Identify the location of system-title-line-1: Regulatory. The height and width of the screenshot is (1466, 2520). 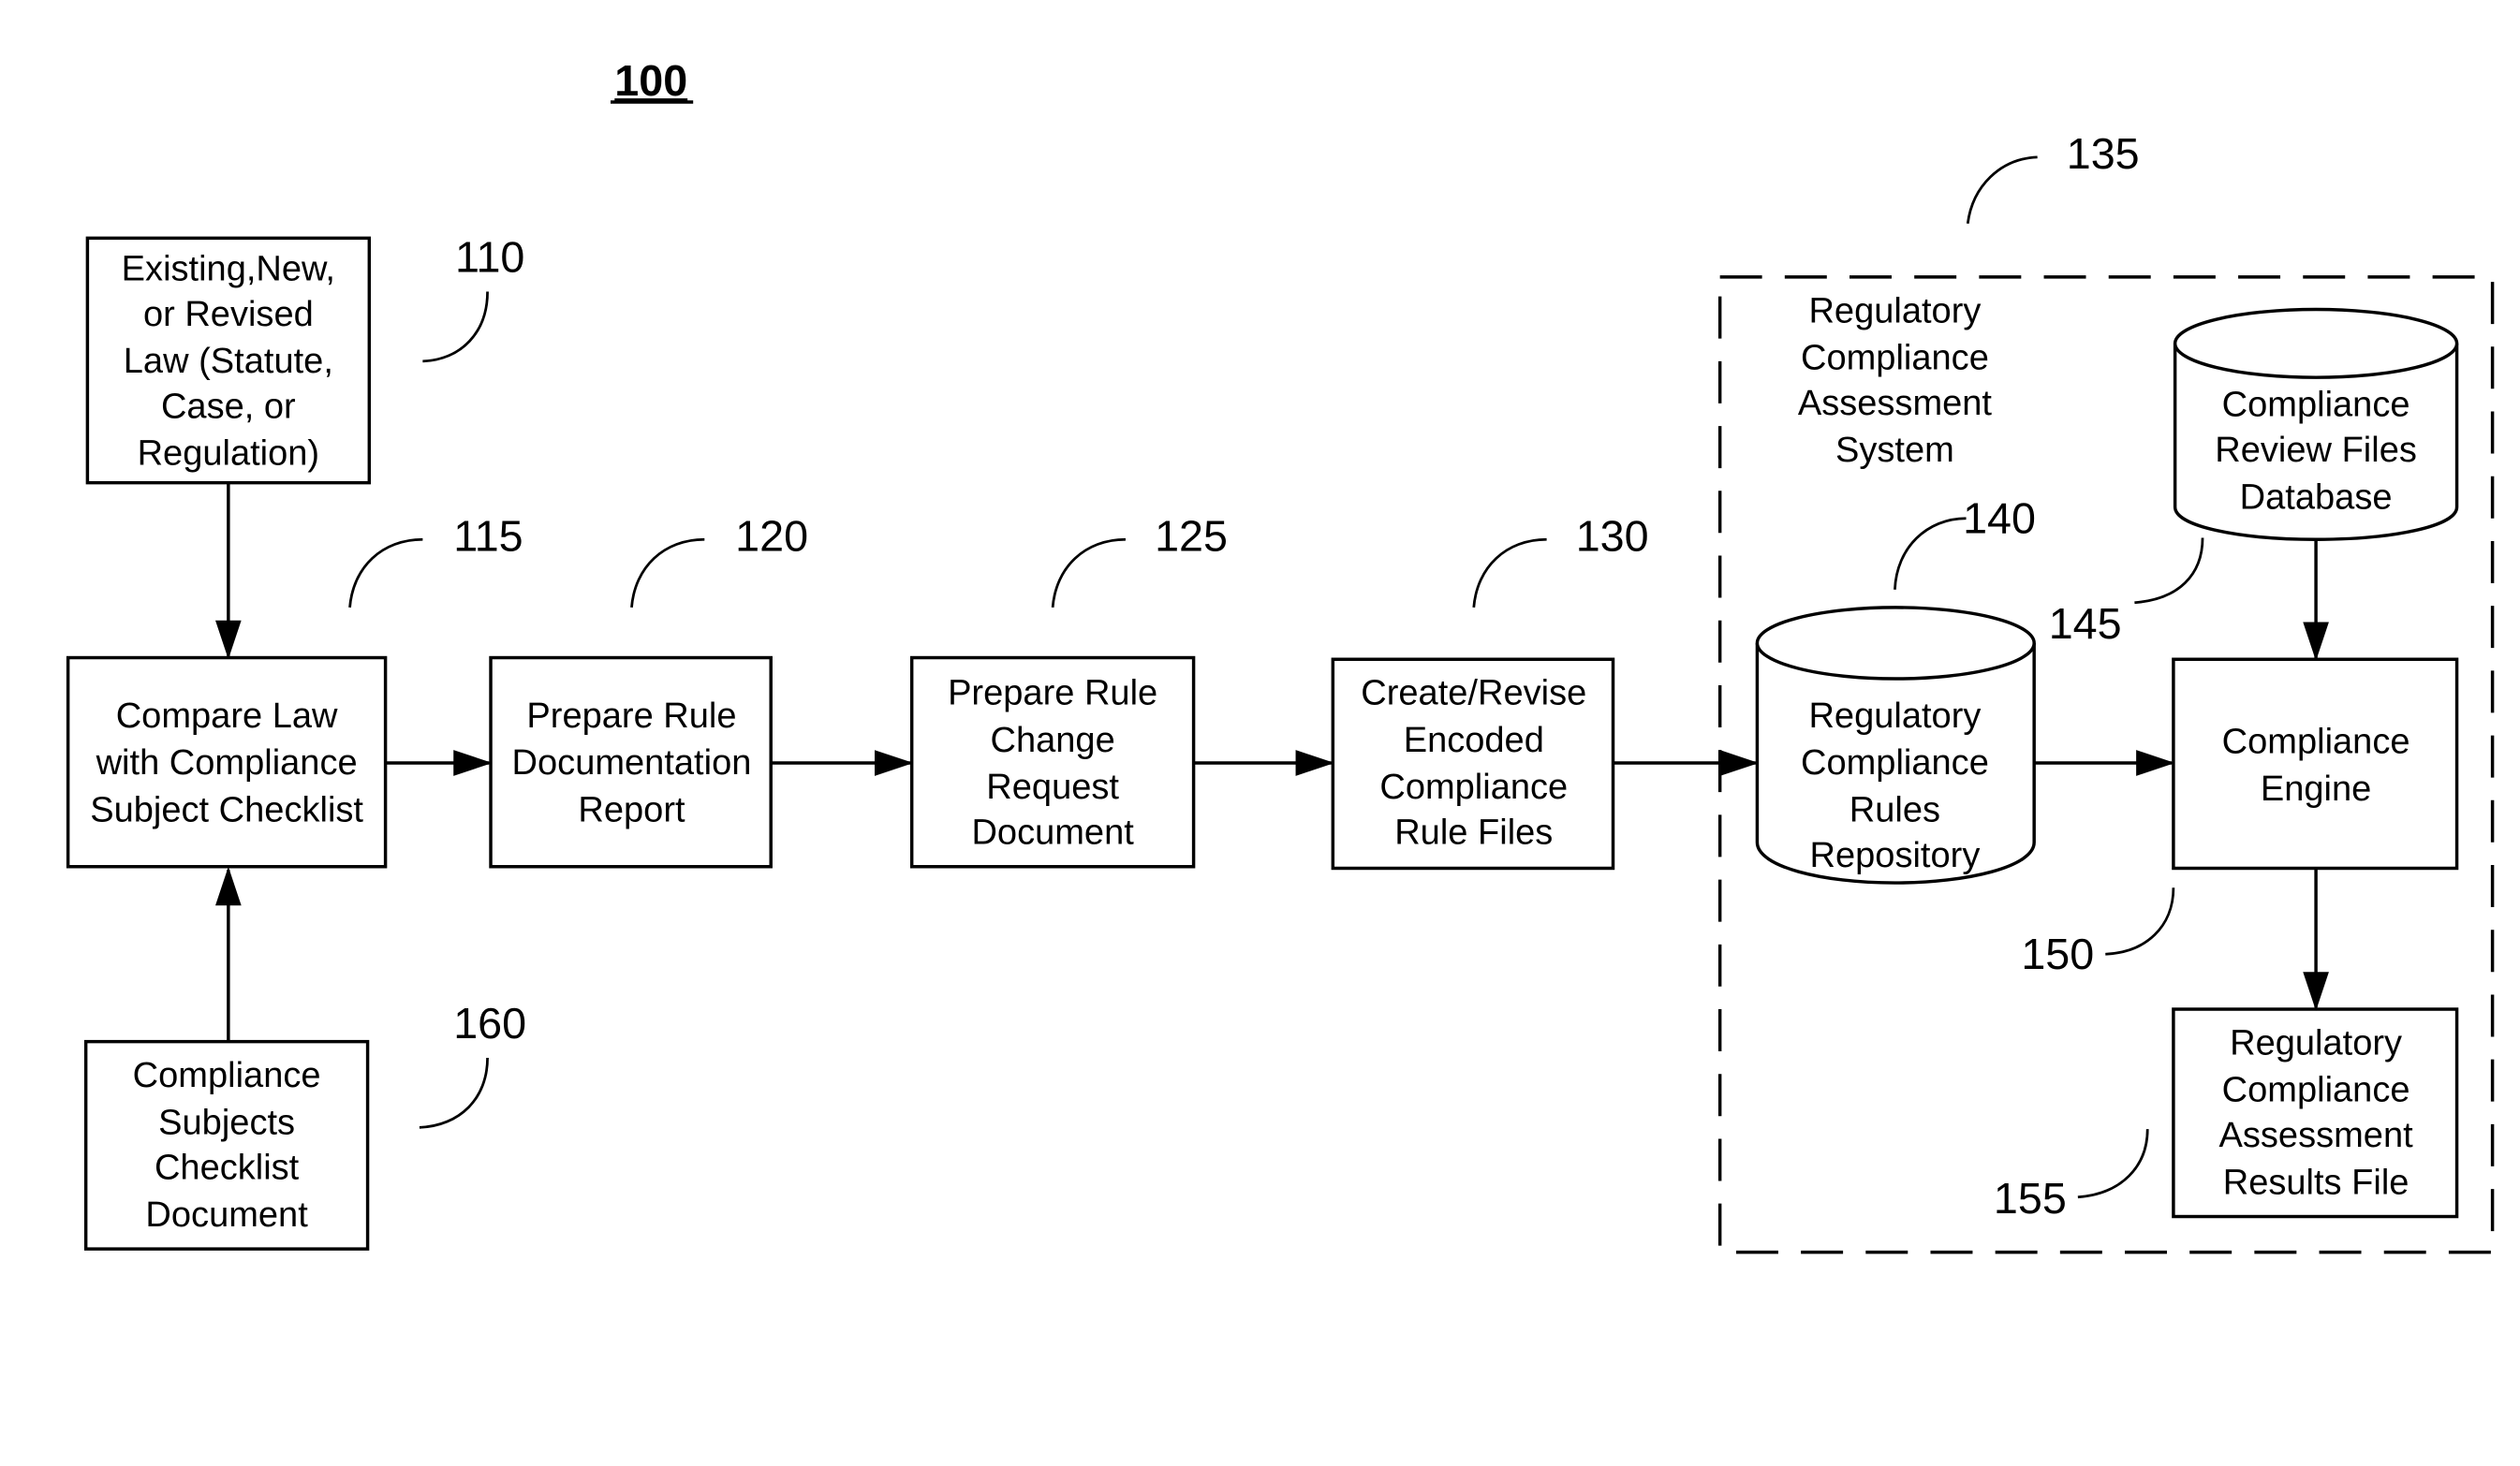
(1894, 311).